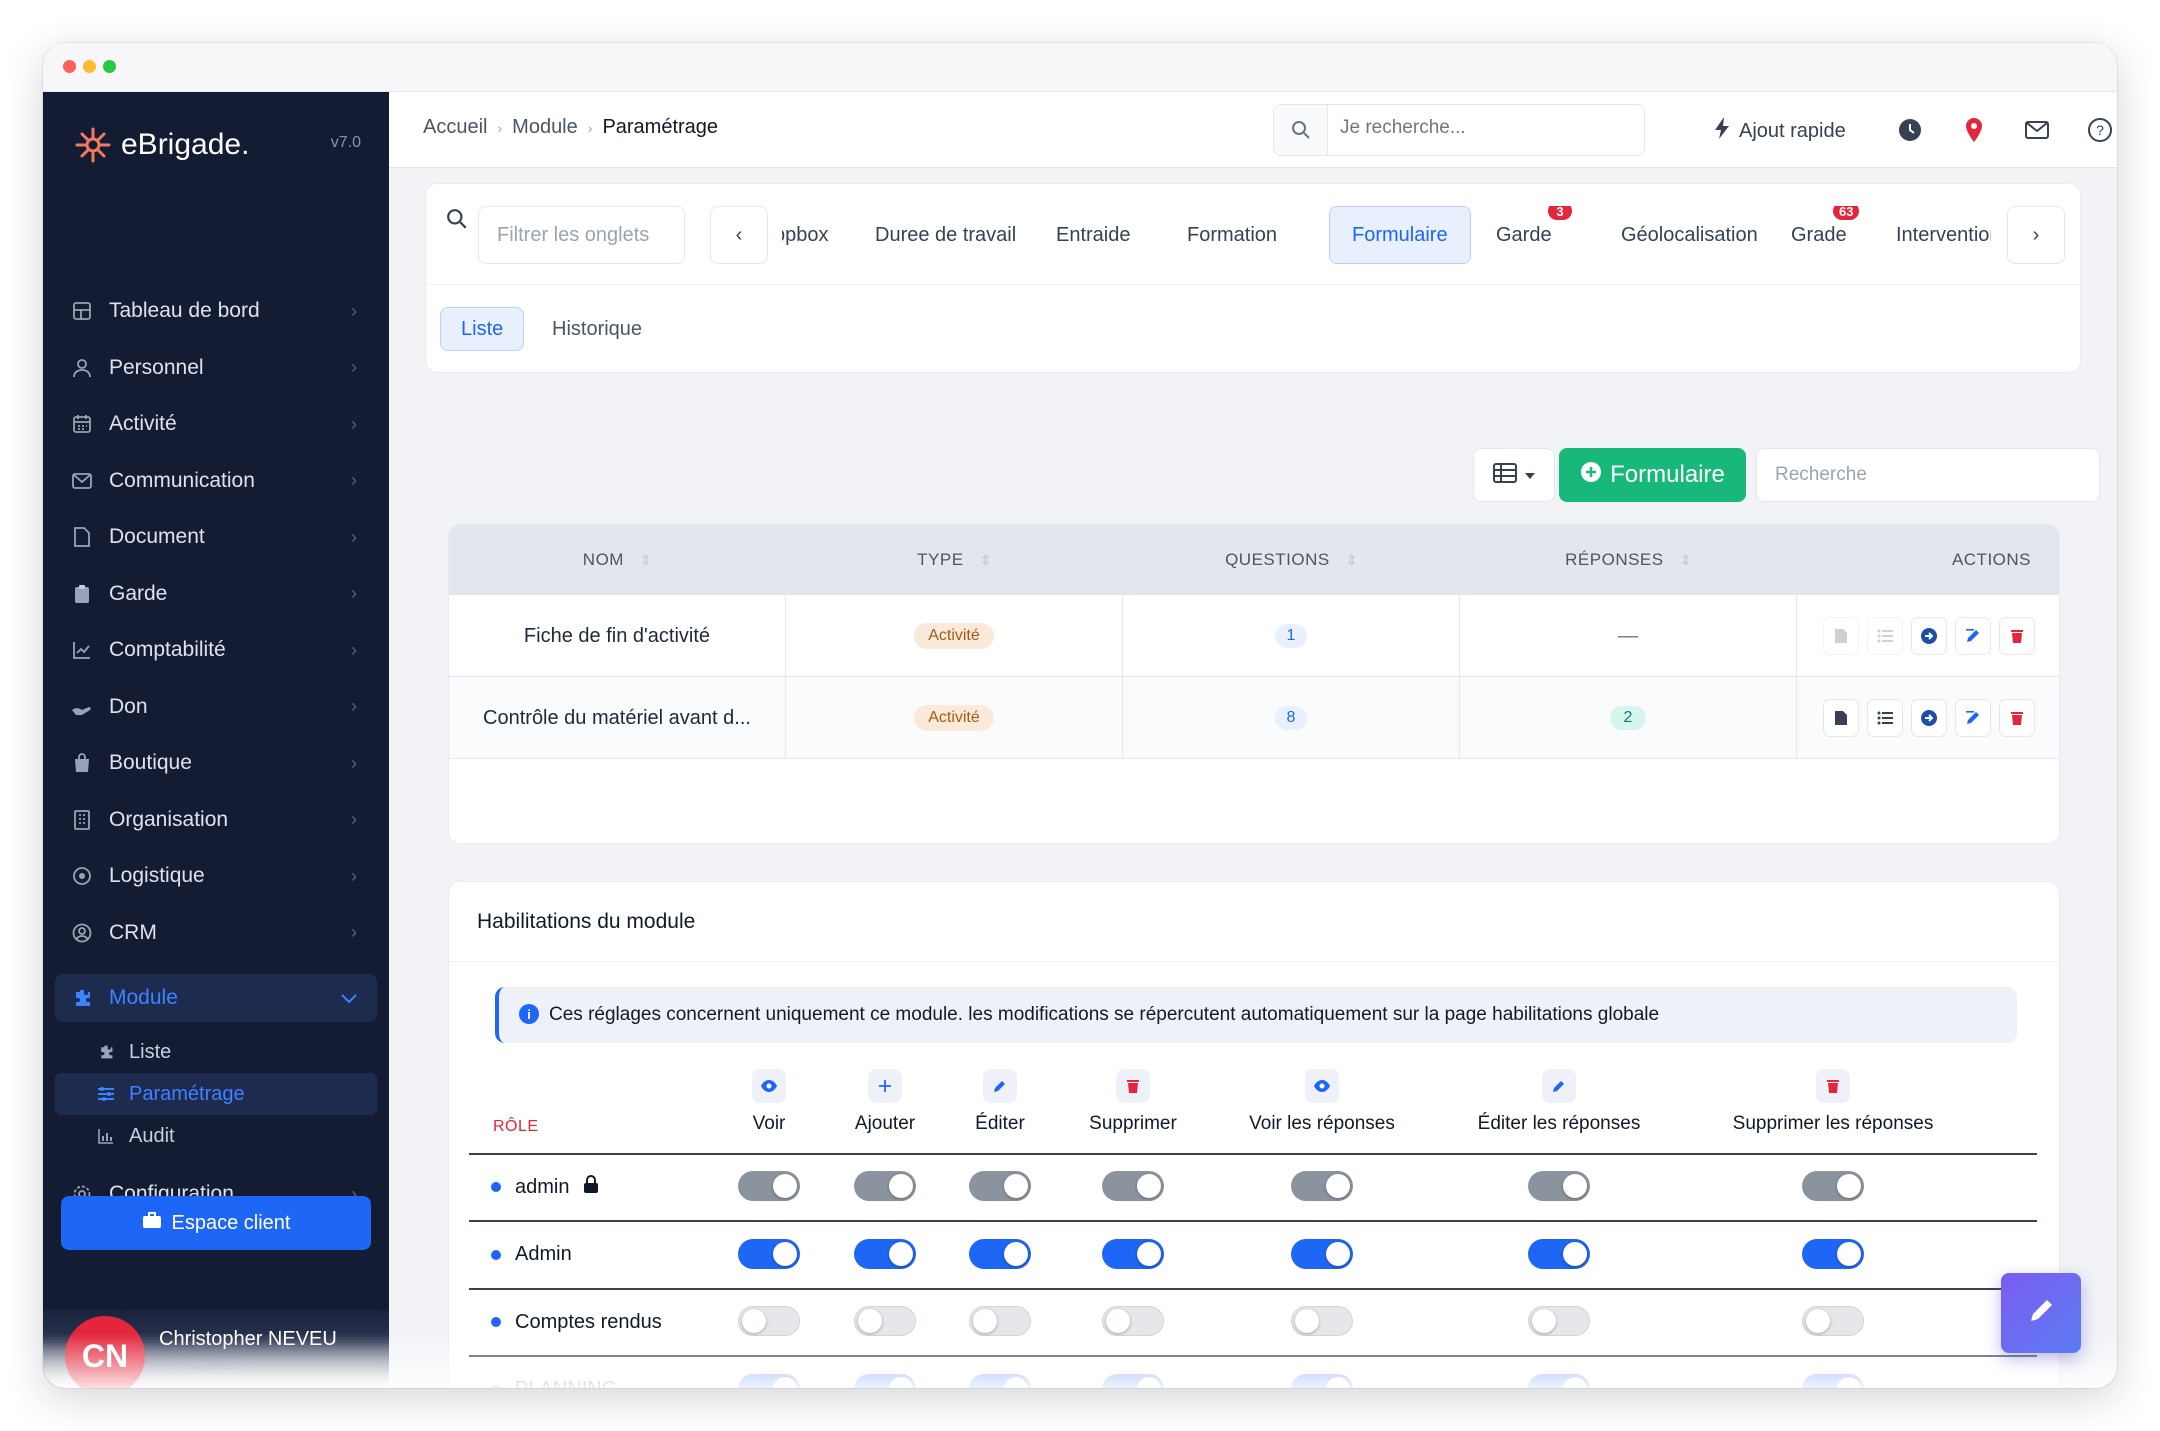  What do you see at coordinates (945, 235) in the screenshot?
I see `tab-duree-de-travail: Duree de travail` at bounding box center [945, 235].